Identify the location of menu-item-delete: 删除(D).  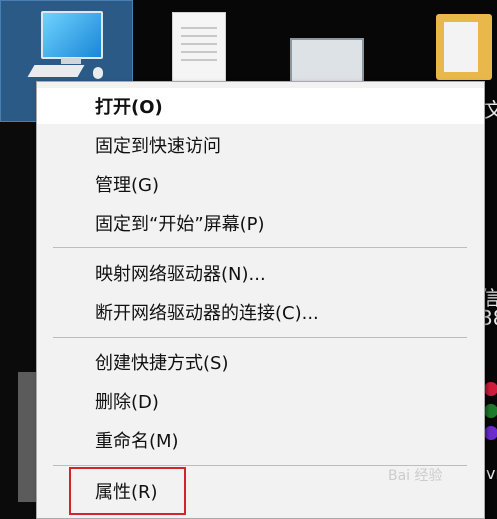
(260, 401).